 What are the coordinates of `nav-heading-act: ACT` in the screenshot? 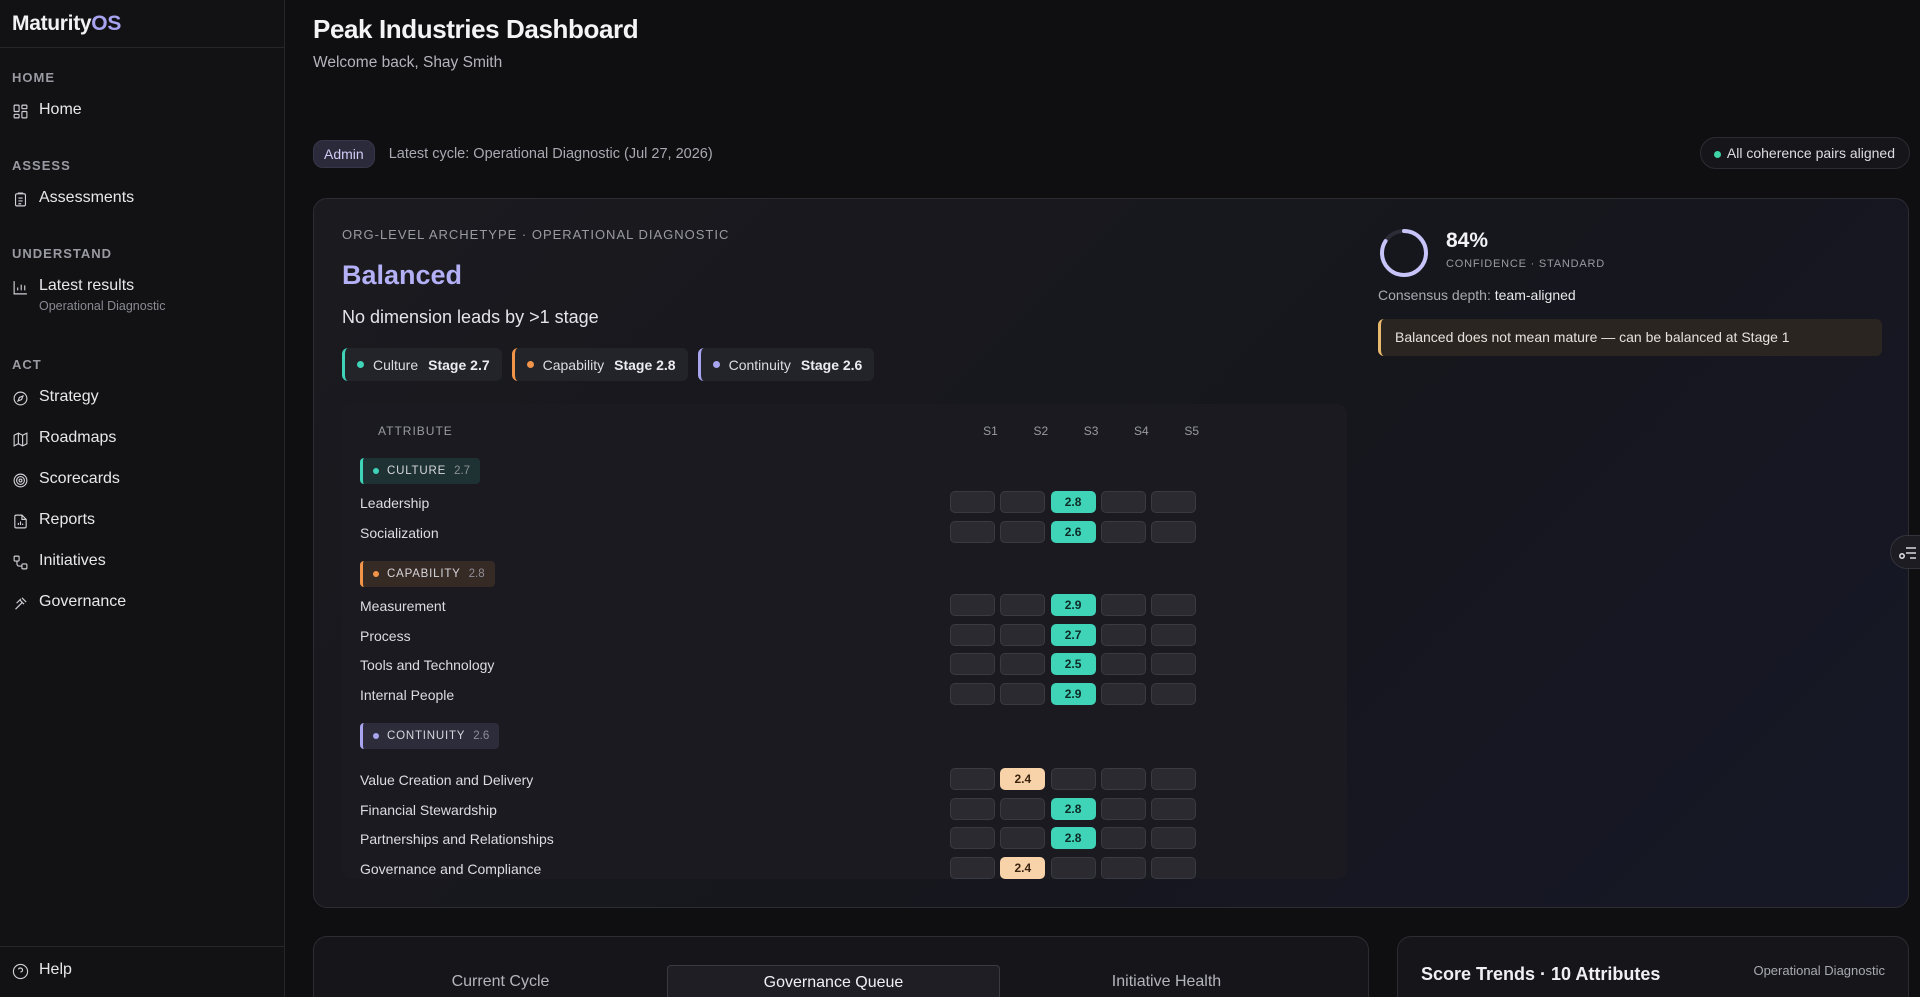 It's located at (27, 364).